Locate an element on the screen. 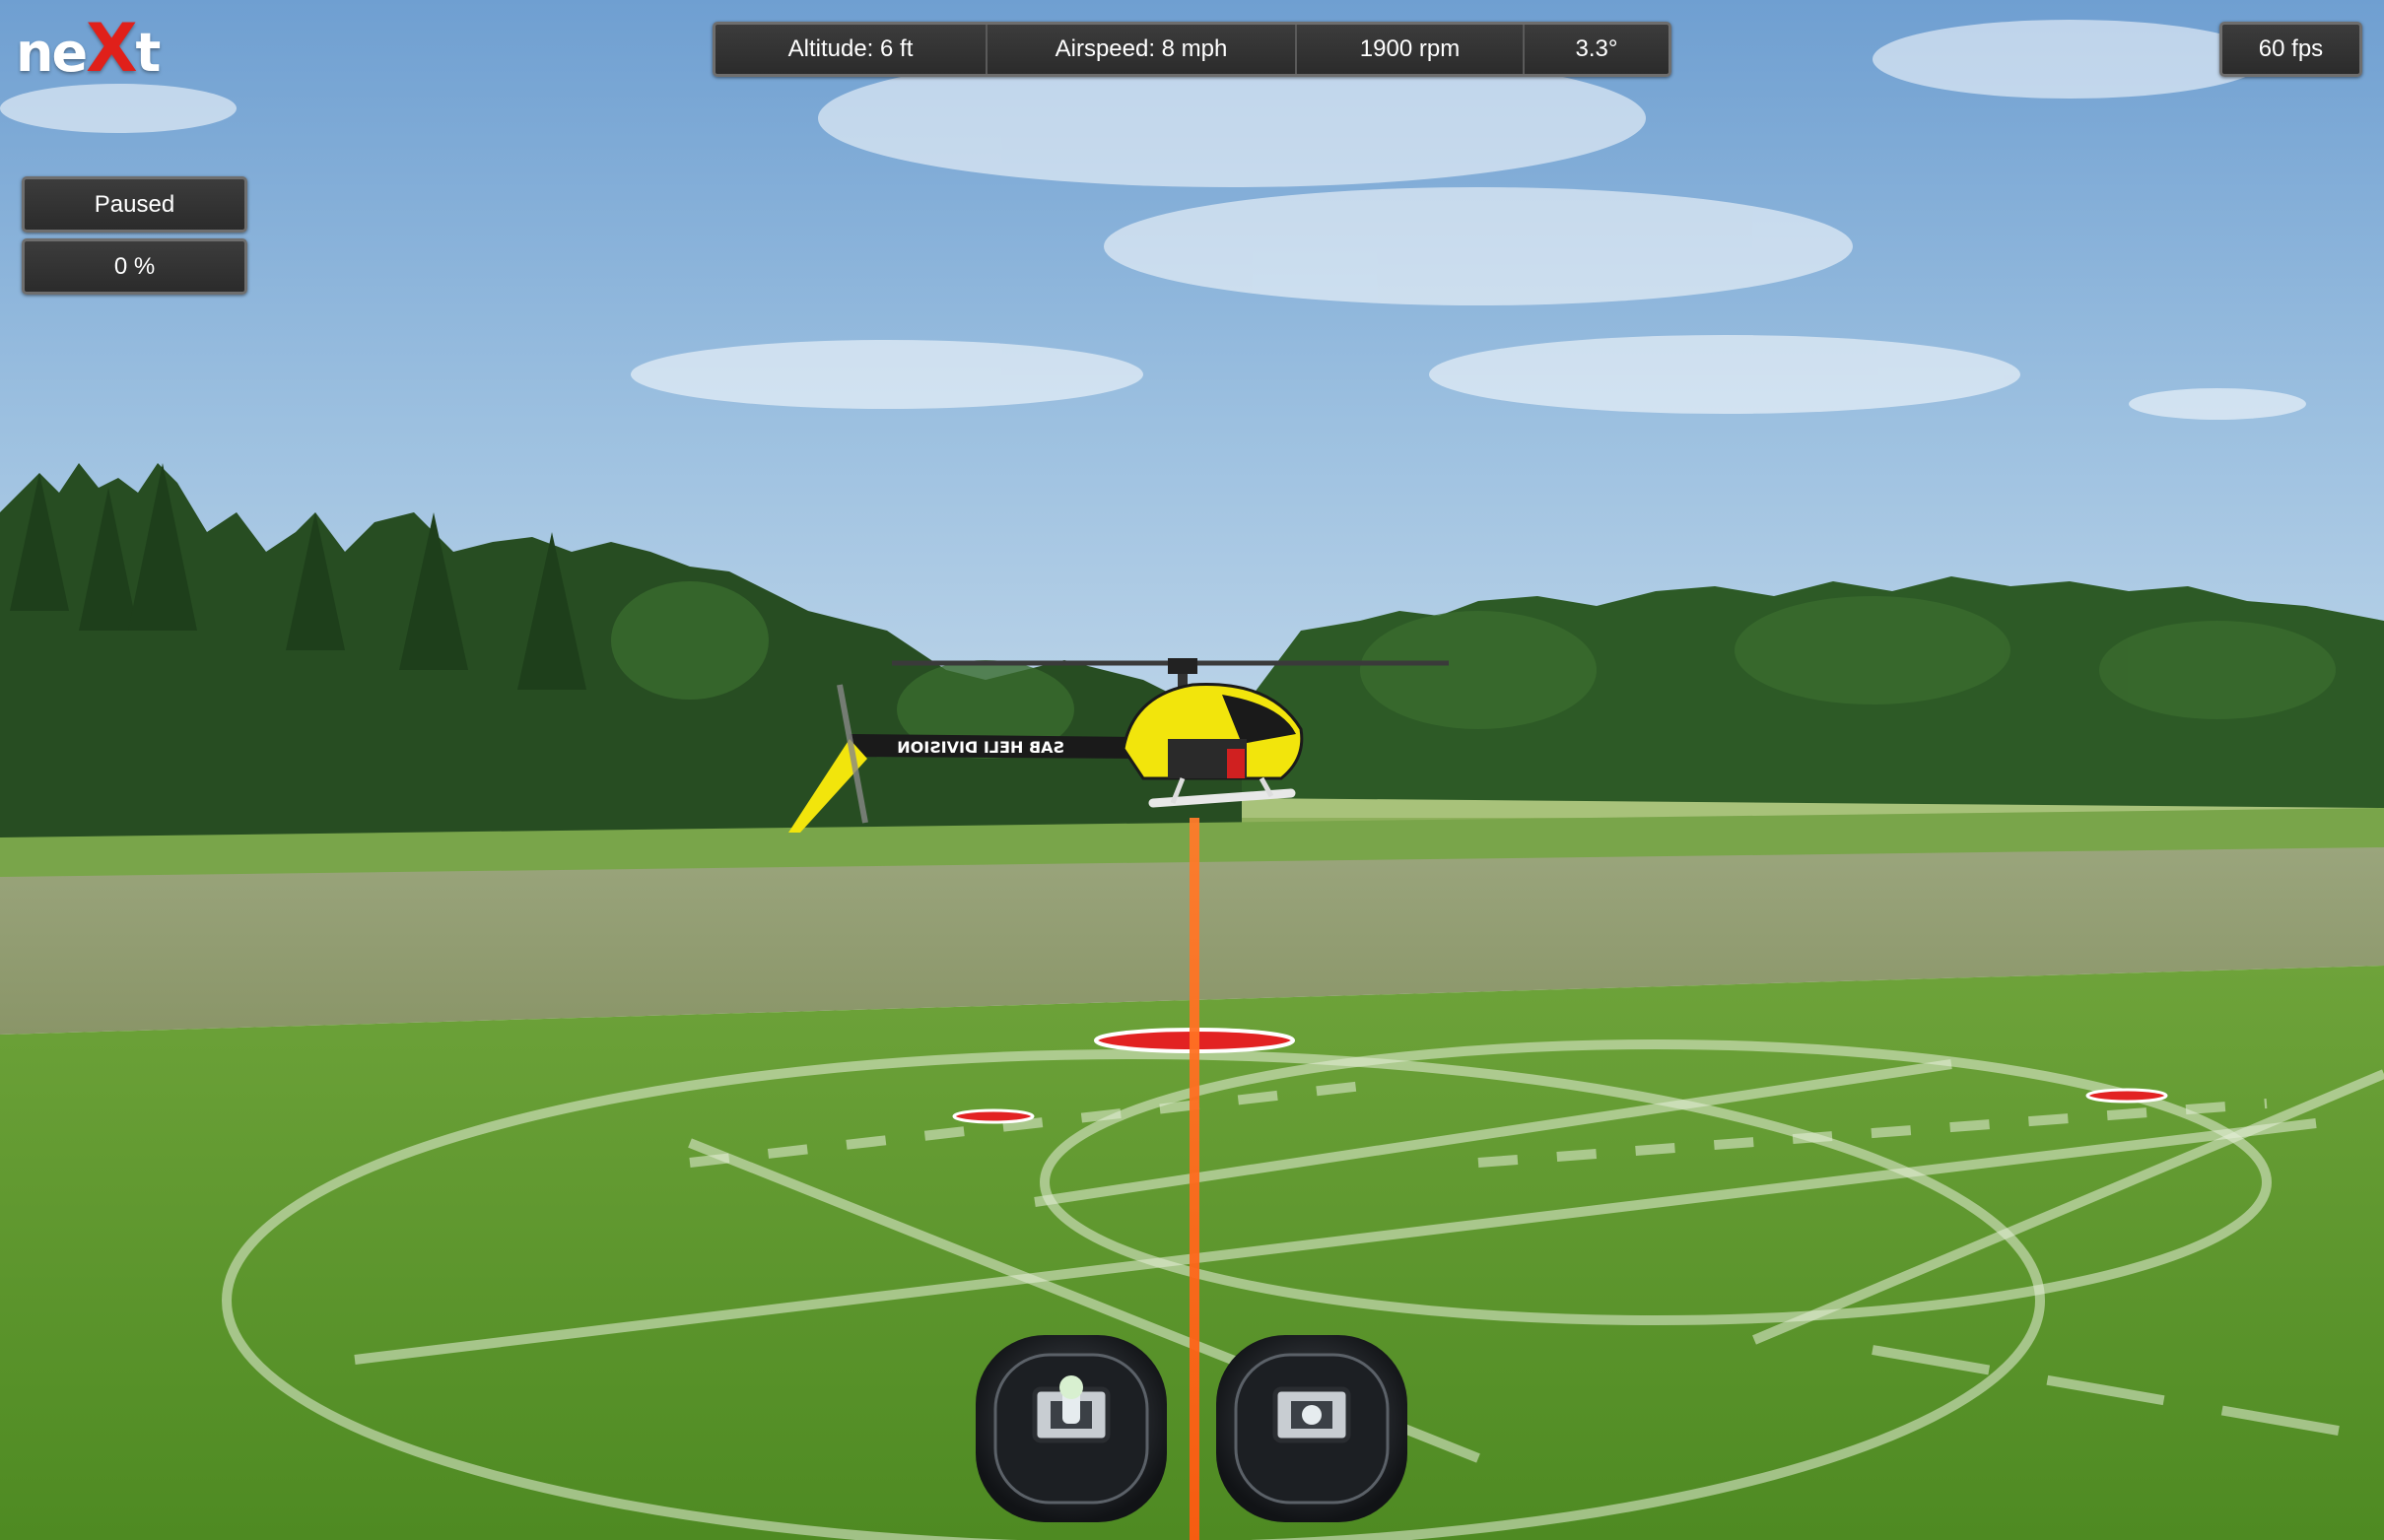 Image resolution: width=2384 pixels, height=1540 pixels. fps-counter: 60 fps is located at coordinates (2291, 50).